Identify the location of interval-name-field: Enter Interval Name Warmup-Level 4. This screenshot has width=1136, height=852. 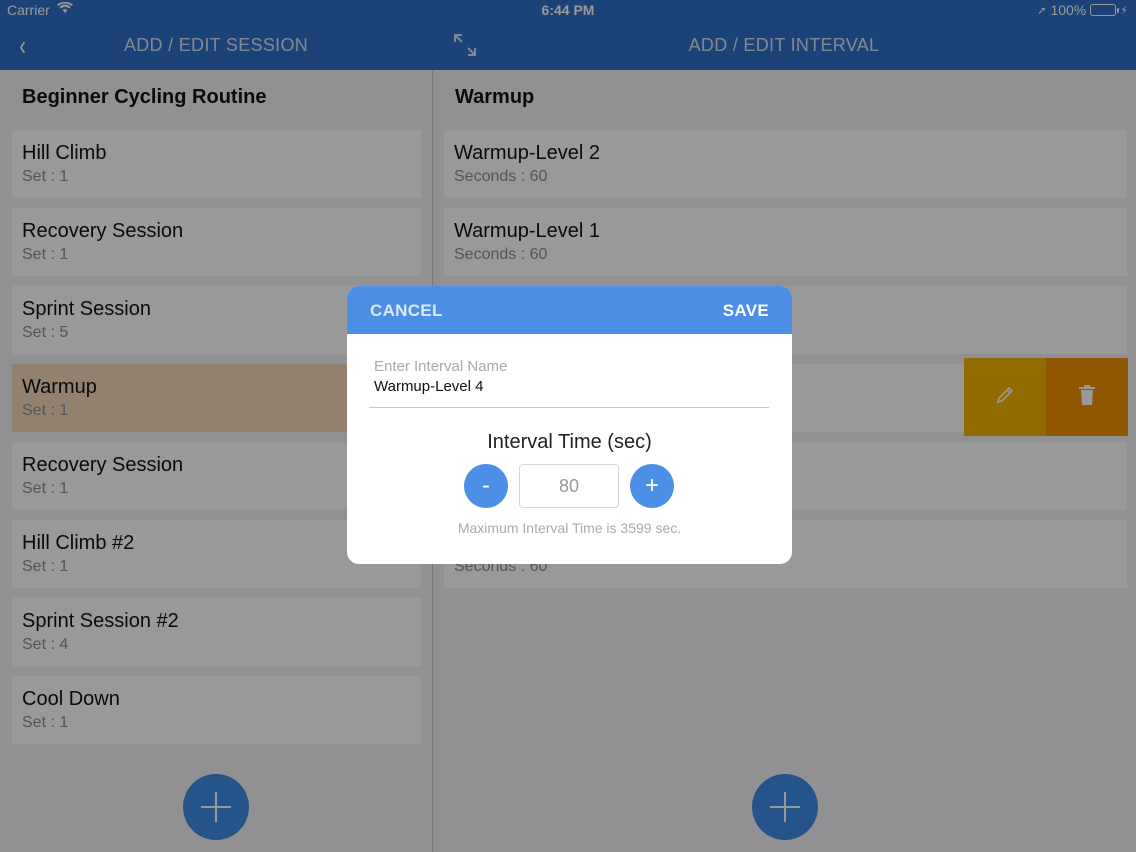
(569, 382).